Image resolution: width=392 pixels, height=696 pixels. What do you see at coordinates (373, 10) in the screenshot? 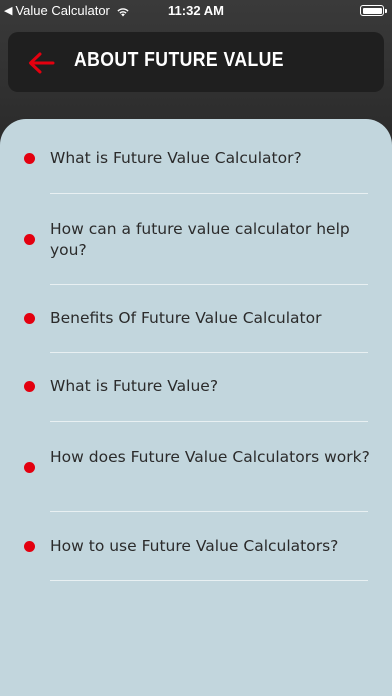
I see `battery-icon` at bounding box center [373, 10].